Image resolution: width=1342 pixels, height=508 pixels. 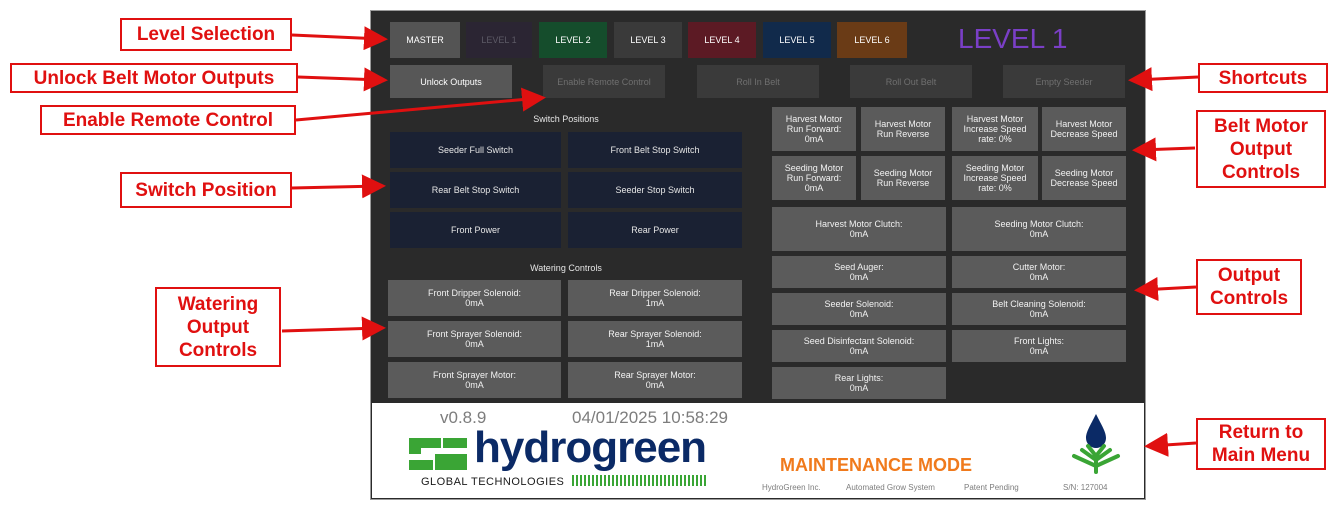 What do you see at coordinates (206, 190) in the screenshot?
I see `annotation-switch-position: Switch Position` at bounding box center [206, 190].